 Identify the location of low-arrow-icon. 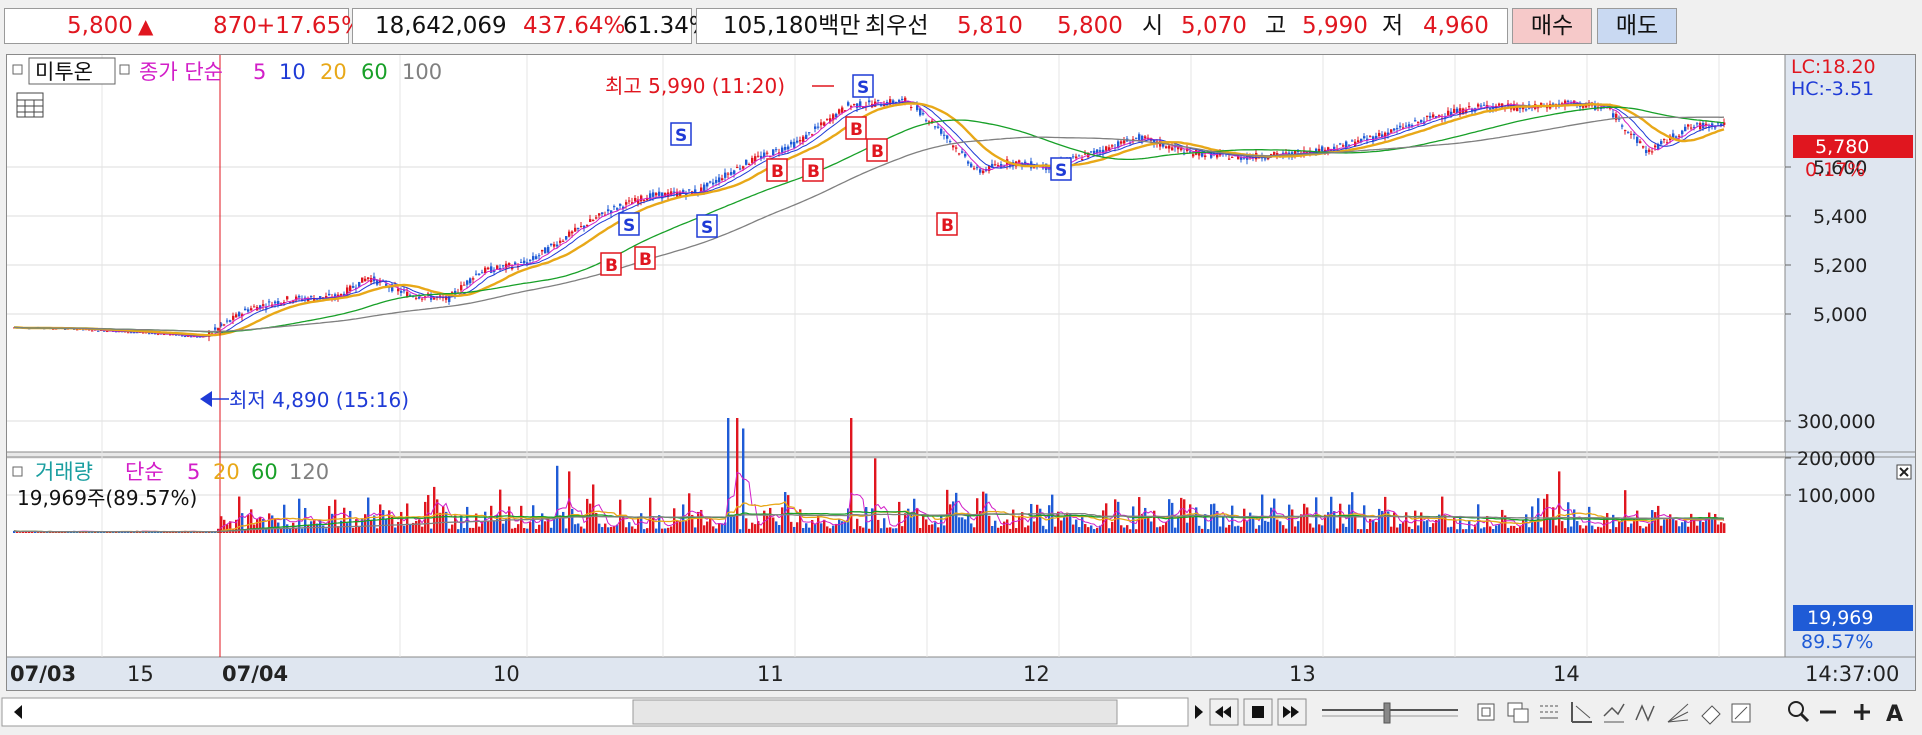
(206, 399).